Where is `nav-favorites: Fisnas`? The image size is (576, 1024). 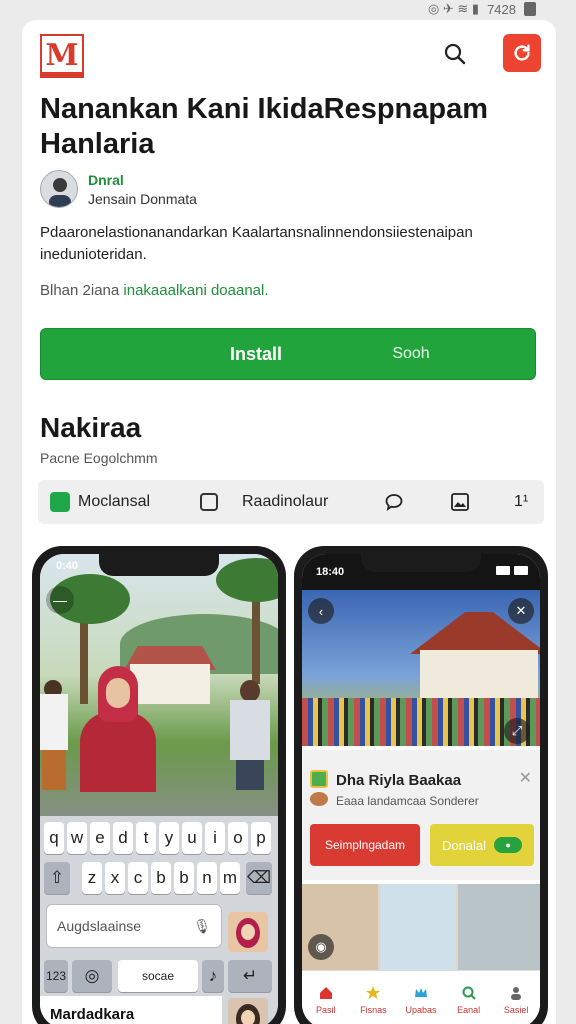 nav-favorites: Fisnas is located at coordinates (374, 997).